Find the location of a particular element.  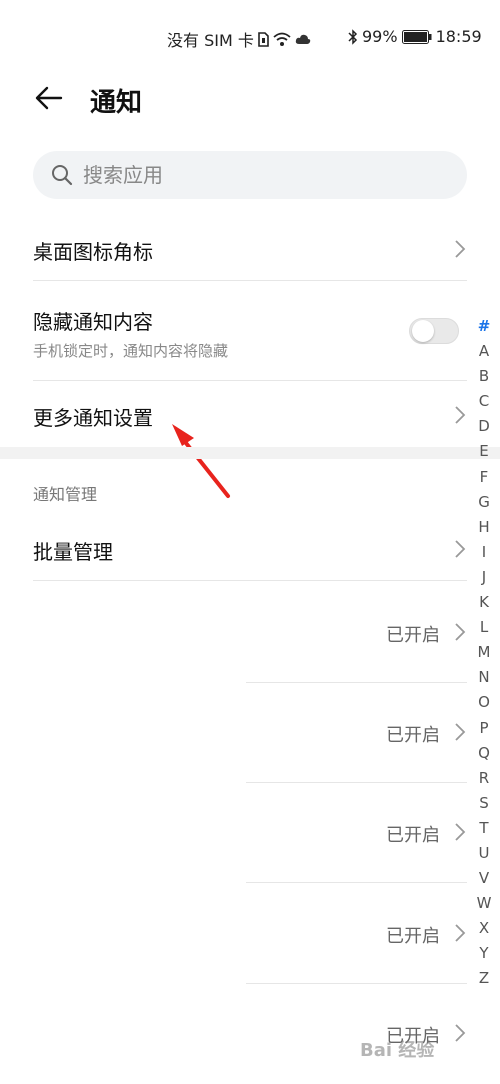

alpha-index-letter: W is located at coordinates (484, 903).